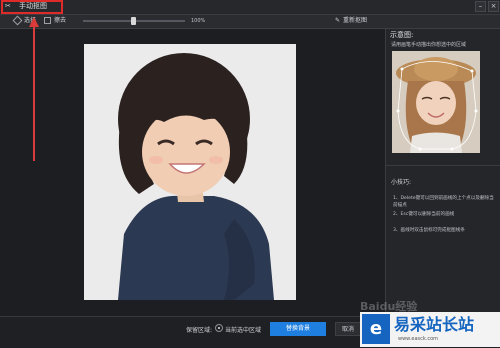 The image size is (500, 348). Describe the element at coordinates (348, 329) in the screenshot. I see `cancel-button: 取消` at that location.